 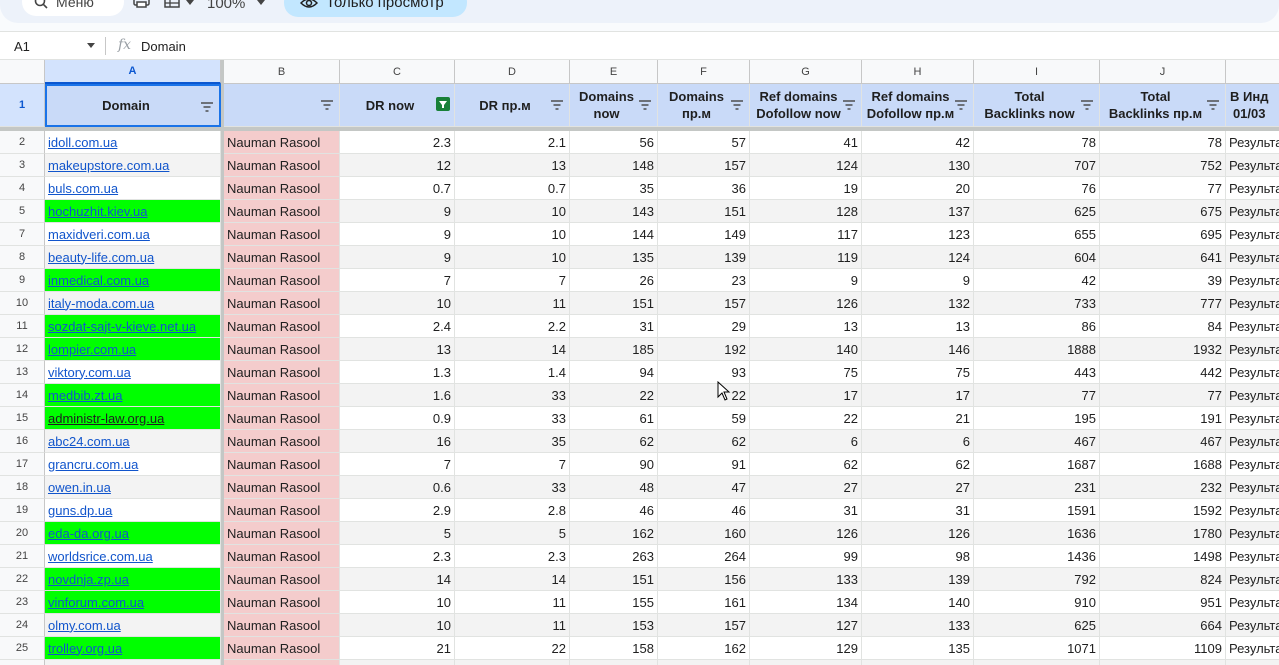 What do you see at coordinates (22, 579) in the screenshot?
I see `row-header-22: 22` at bounding box center [22, 579].